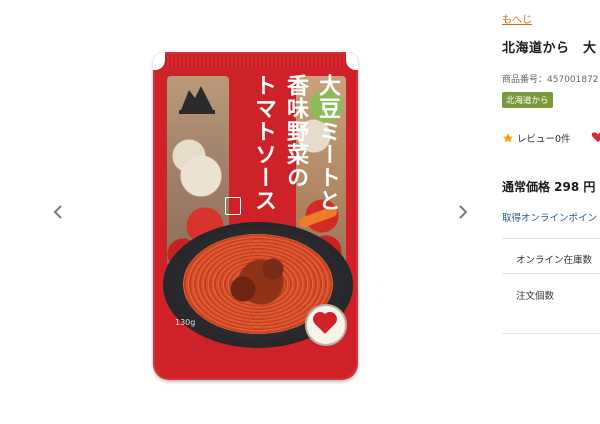 The height and width of the screenshot is (424, 600). What do you see at coordinates (554, 260) in the screenshot?
I see `online-stock-label: オンライン在庫数` at bounding box center [554, 260].